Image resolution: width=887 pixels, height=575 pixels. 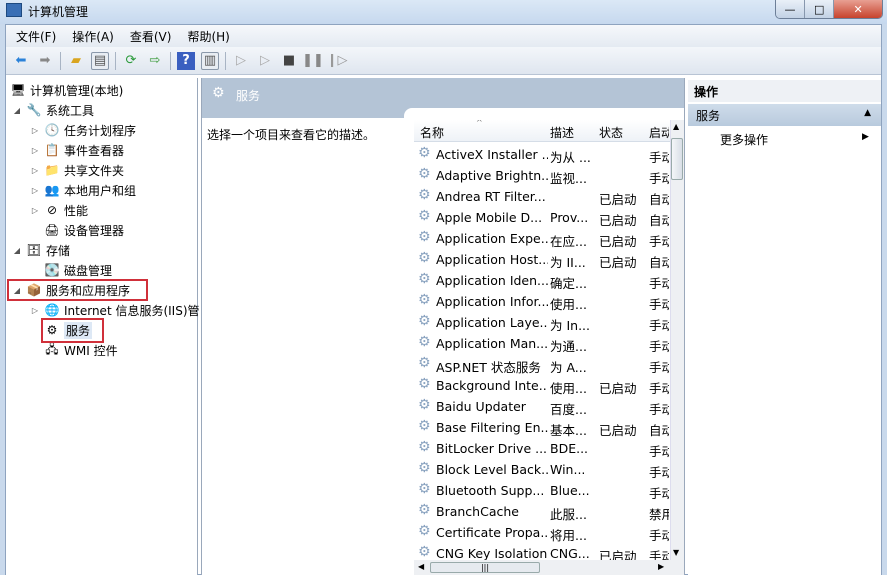 What do you see at coordinates (659, 132) in the screenshot?
I see `column-startup: 启动` at bounding box center [659, 132].